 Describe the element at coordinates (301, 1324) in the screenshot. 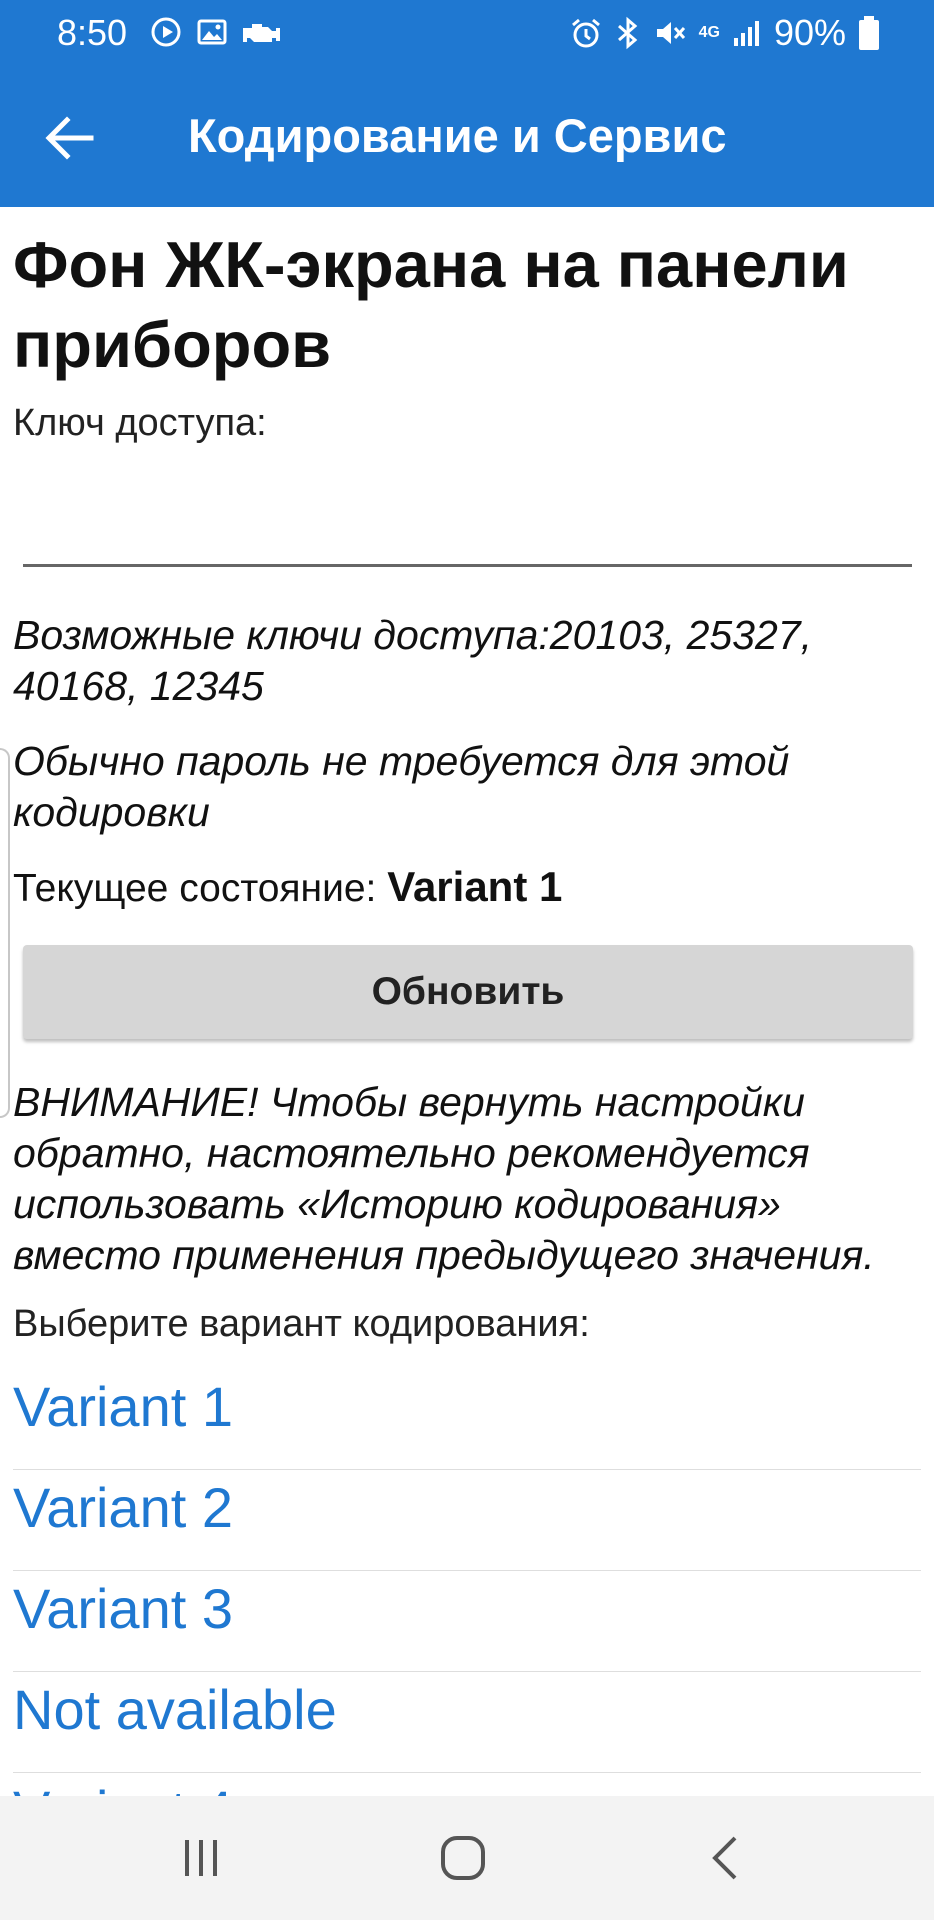

I see `choose-variant-label: Выберите вариант кодирования:` at that location.